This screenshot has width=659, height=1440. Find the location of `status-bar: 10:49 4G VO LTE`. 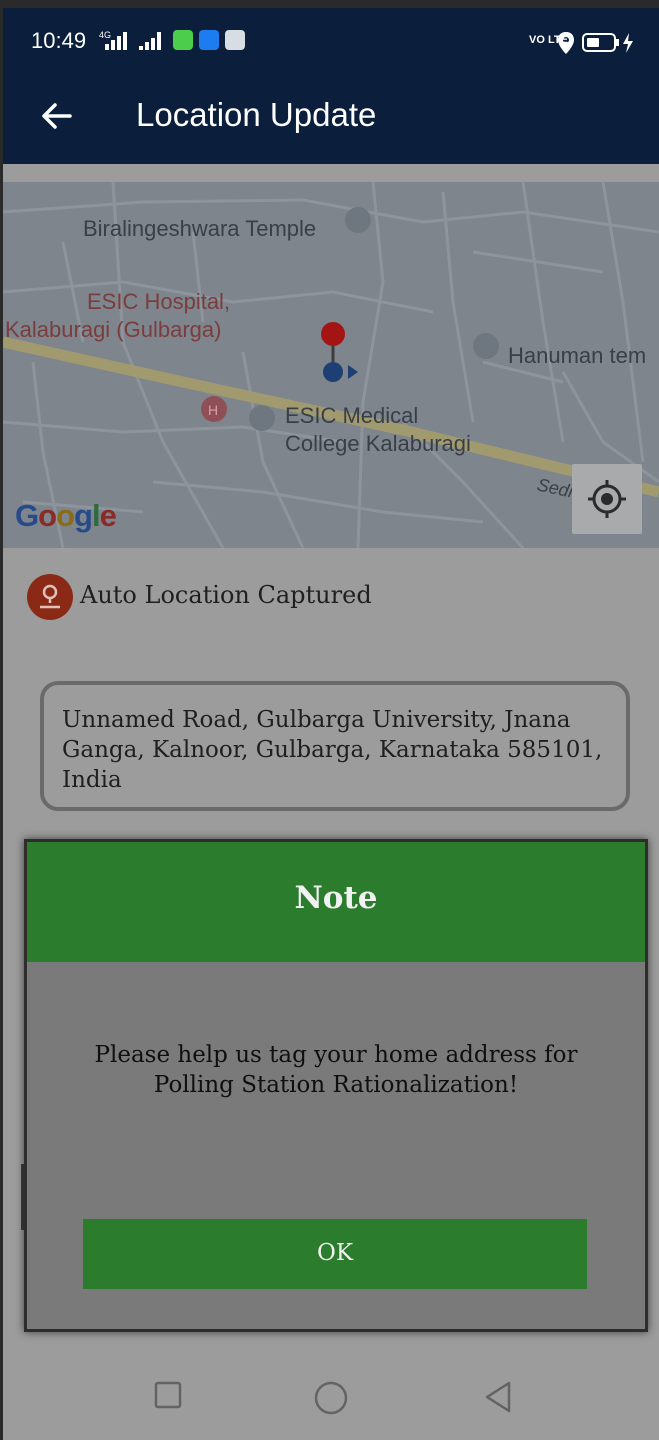

status-bar: 10:49 4G VO LTE is located at coordinates (331, 43).